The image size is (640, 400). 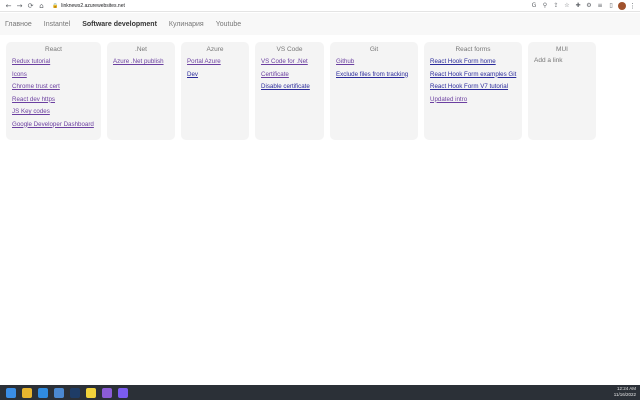 What do you see at coordinates (374, 62) in the screenshot?
I see `card-link: Github` at bounding box center [374, 62].